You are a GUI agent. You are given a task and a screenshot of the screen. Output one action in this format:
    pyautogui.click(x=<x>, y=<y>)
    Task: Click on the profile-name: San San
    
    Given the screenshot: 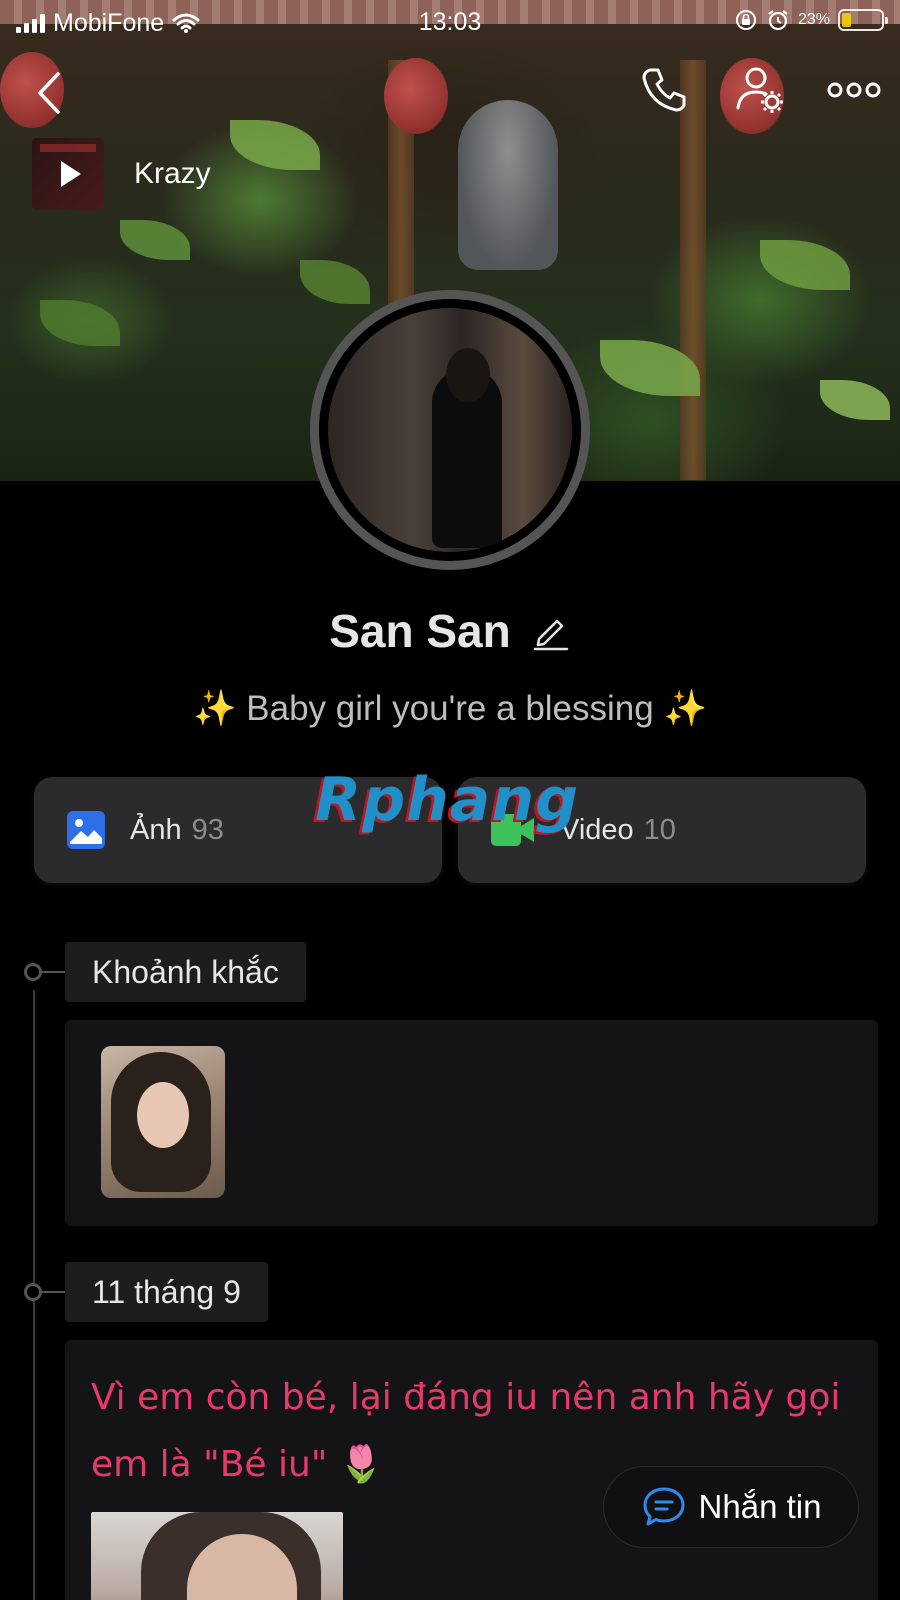 What is the action you would take?
    pyautogui.click(x=420, y=631)
    